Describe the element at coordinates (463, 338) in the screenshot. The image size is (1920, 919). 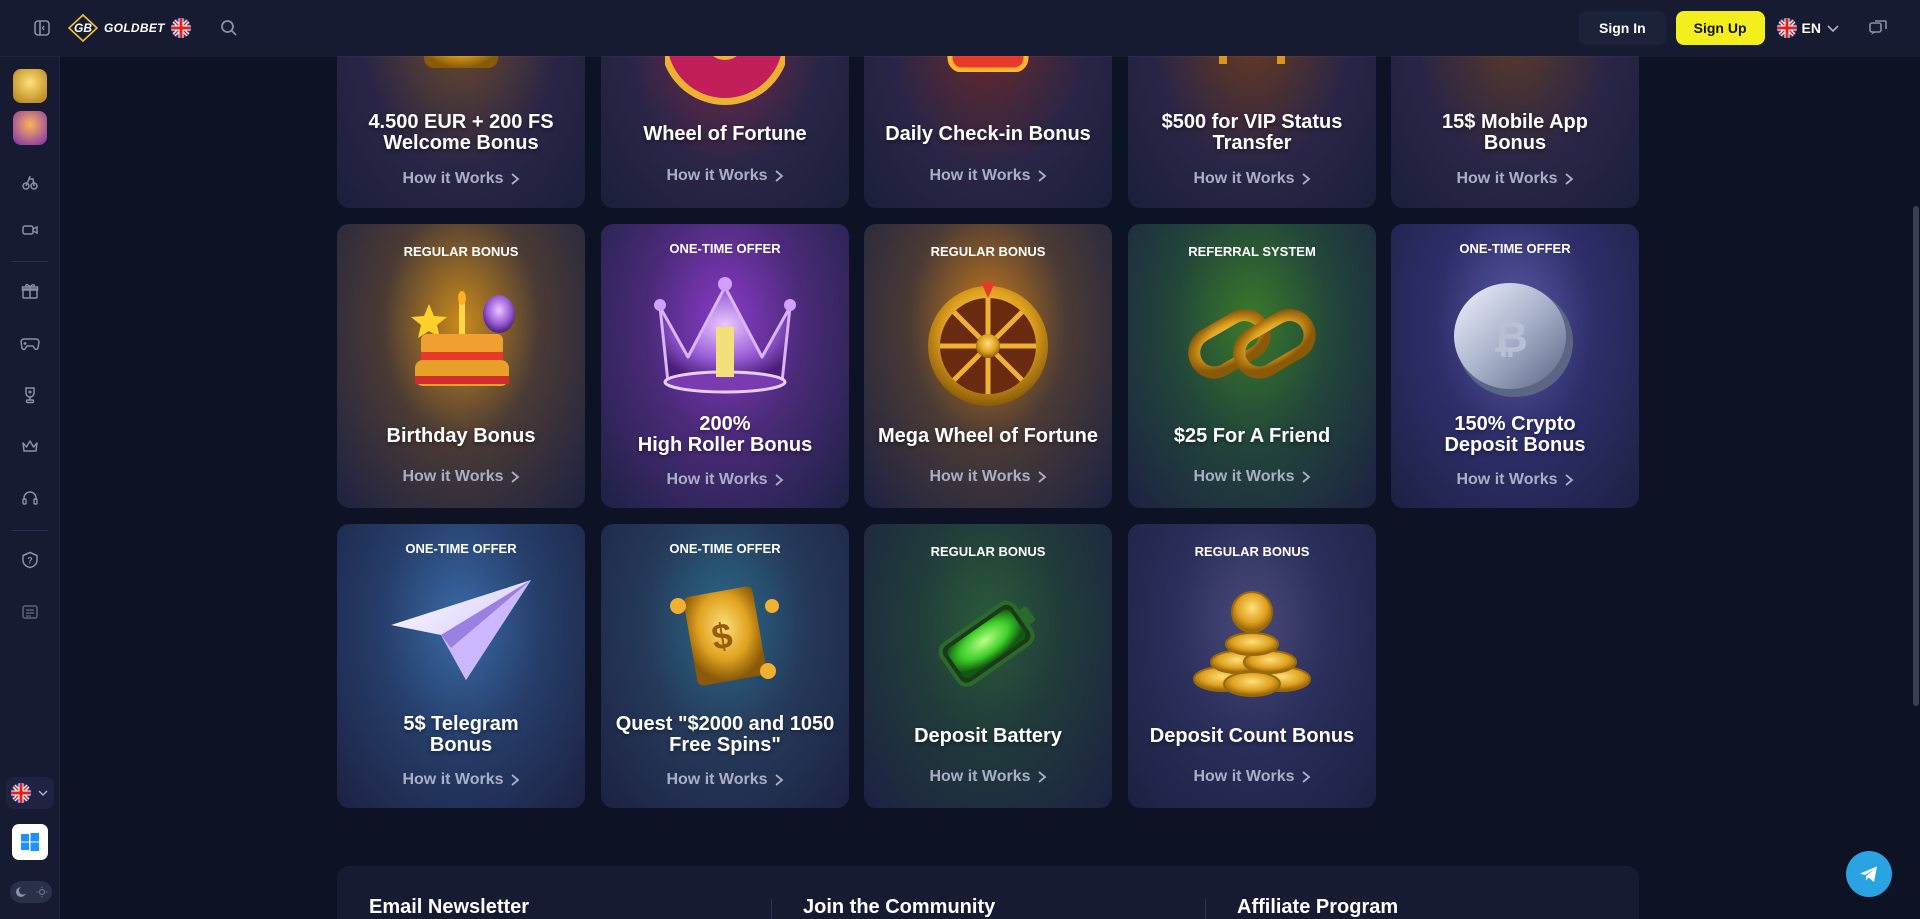
I see `birthday-cake-icon` at that location.